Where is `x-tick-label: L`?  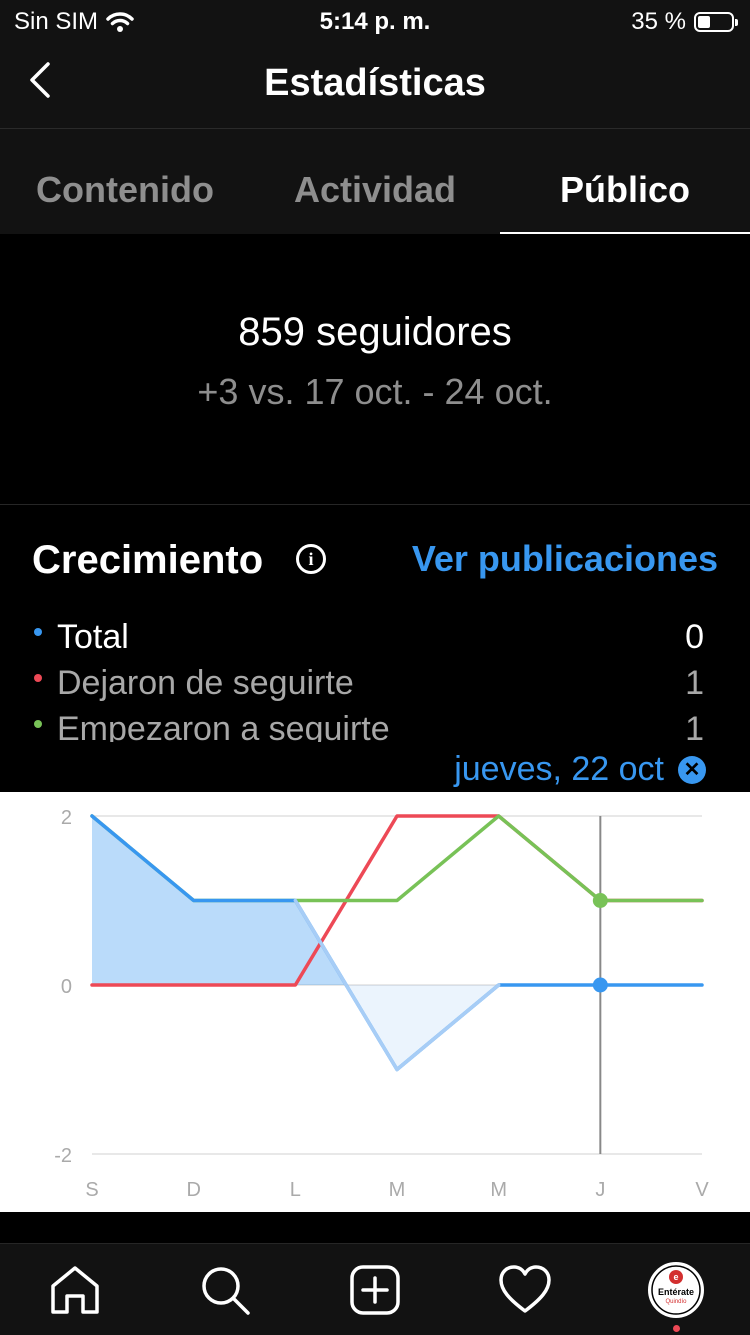 x-tick-label: L is located at coordinates (295, 1190).